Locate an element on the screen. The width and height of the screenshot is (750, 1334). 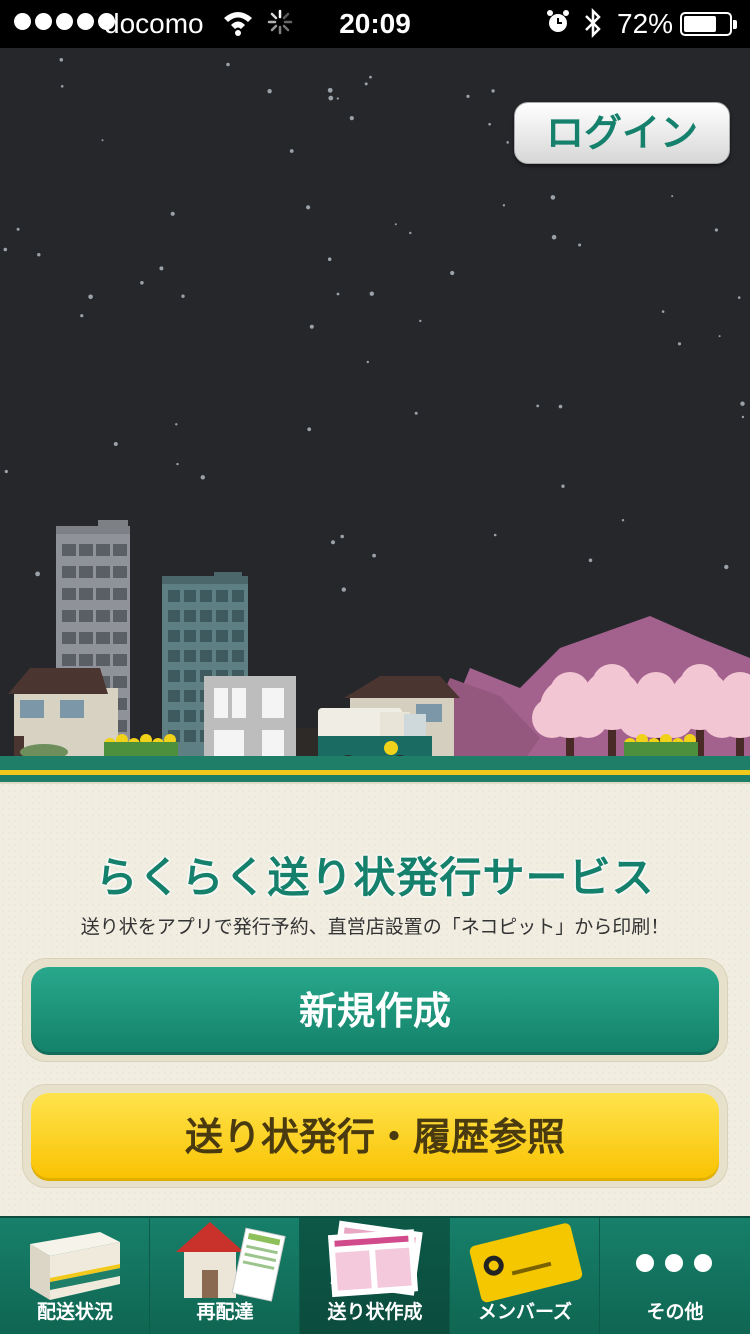
tab-delivery-status: 配送状況 is located at coordinates (75, 1276).